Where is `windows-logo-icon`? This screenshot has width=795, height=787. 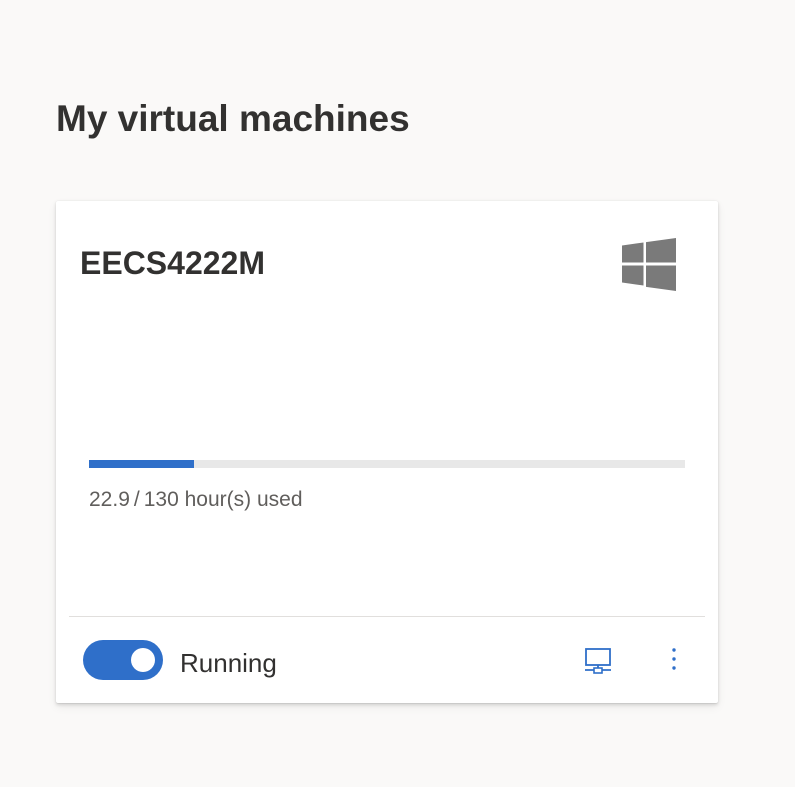
windows-logo-icon is located at coordinates (649, 264).